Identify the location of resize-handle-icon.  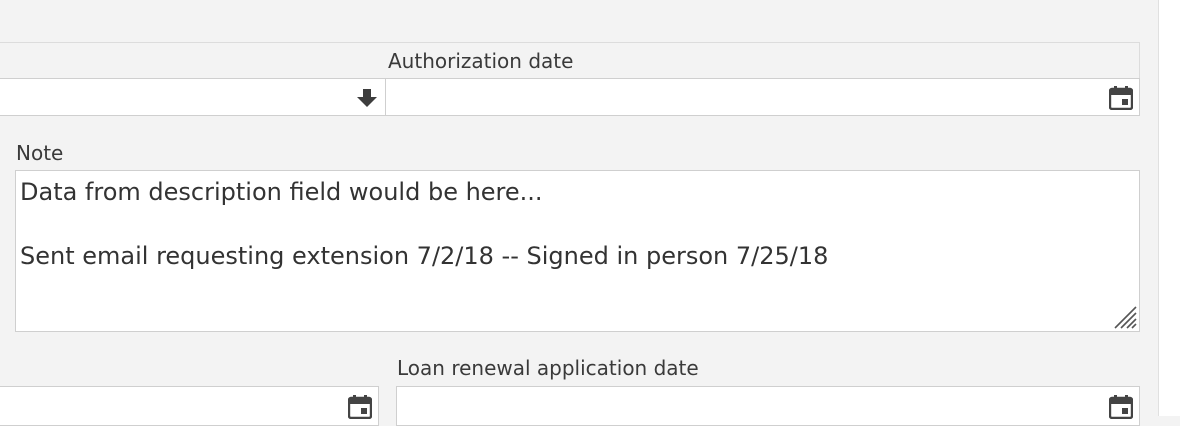
(1125, 317).